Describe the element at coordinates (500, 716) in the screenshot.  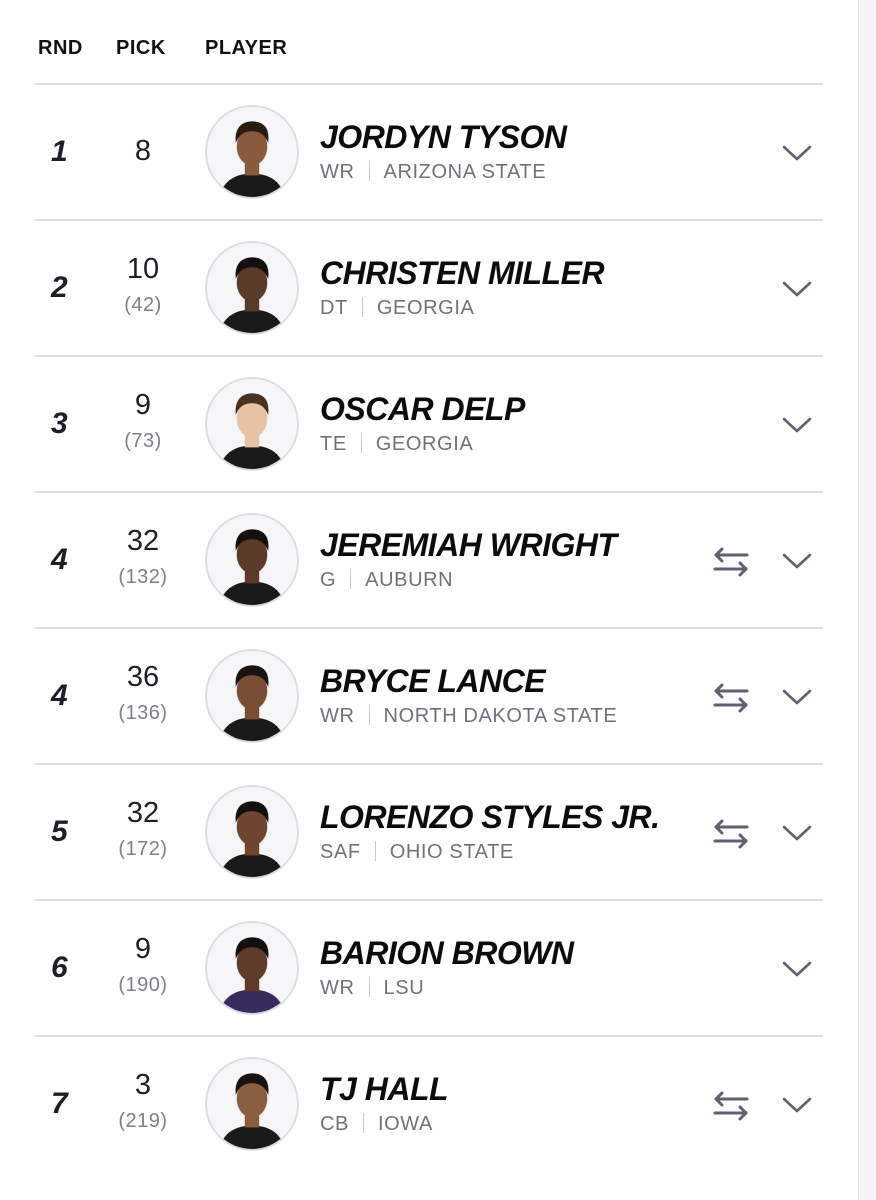
I see `player-school: NORTH DAKOTA STATE` at that location.